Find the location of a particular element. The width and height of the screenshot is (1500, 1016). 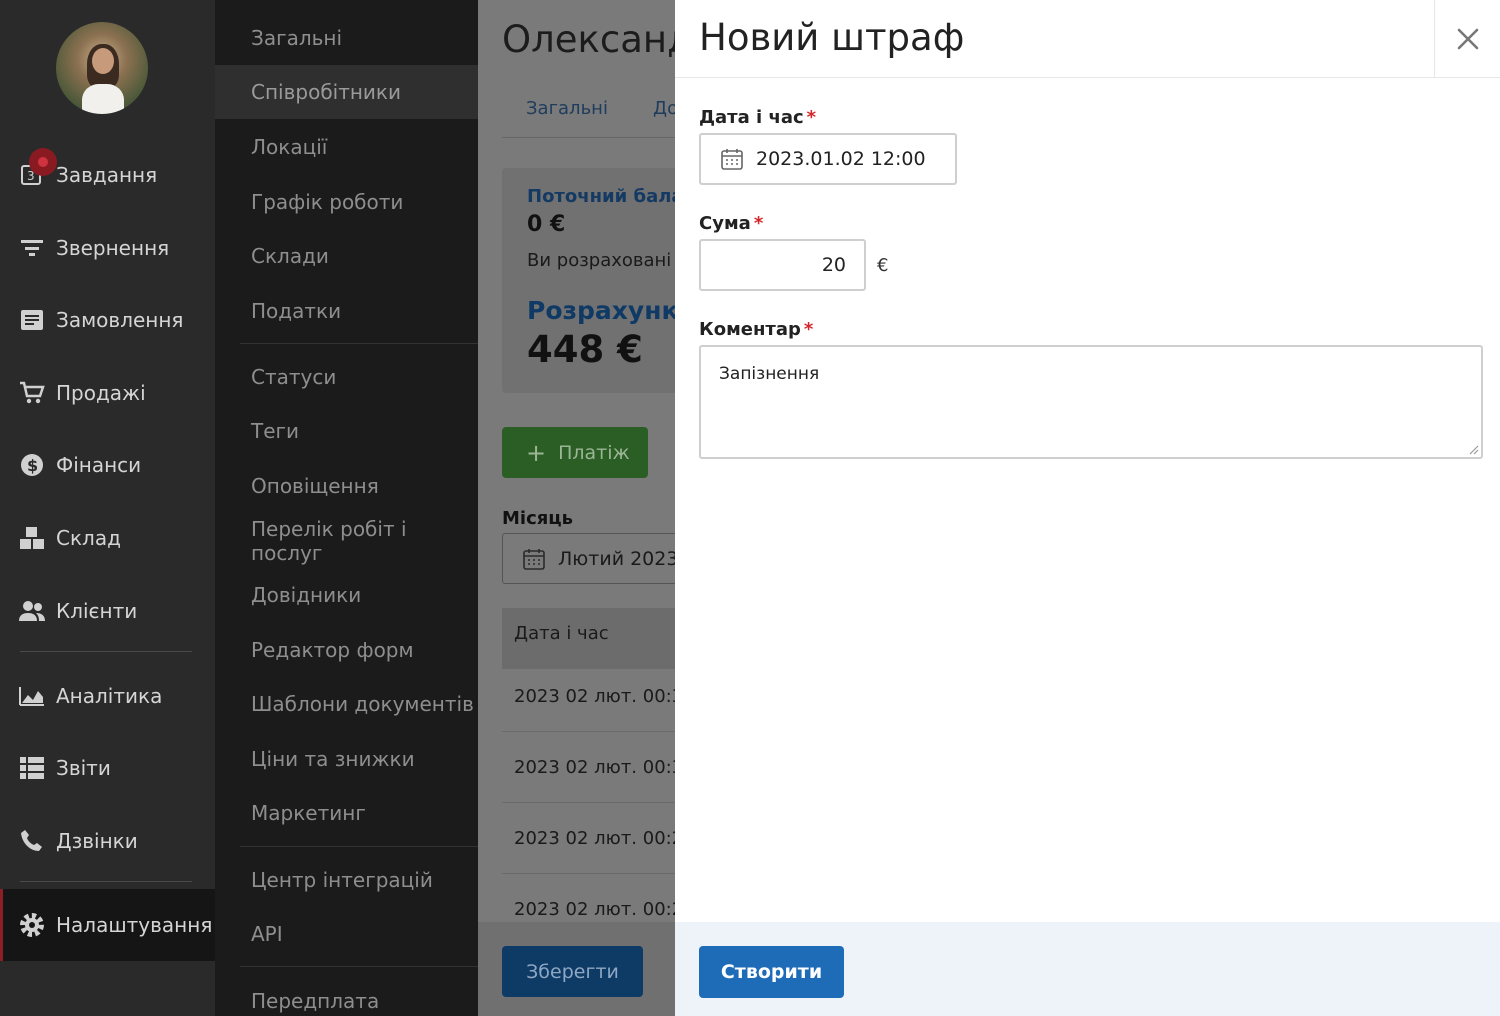

page-title: Олександ is located at coordinates (588, 39).